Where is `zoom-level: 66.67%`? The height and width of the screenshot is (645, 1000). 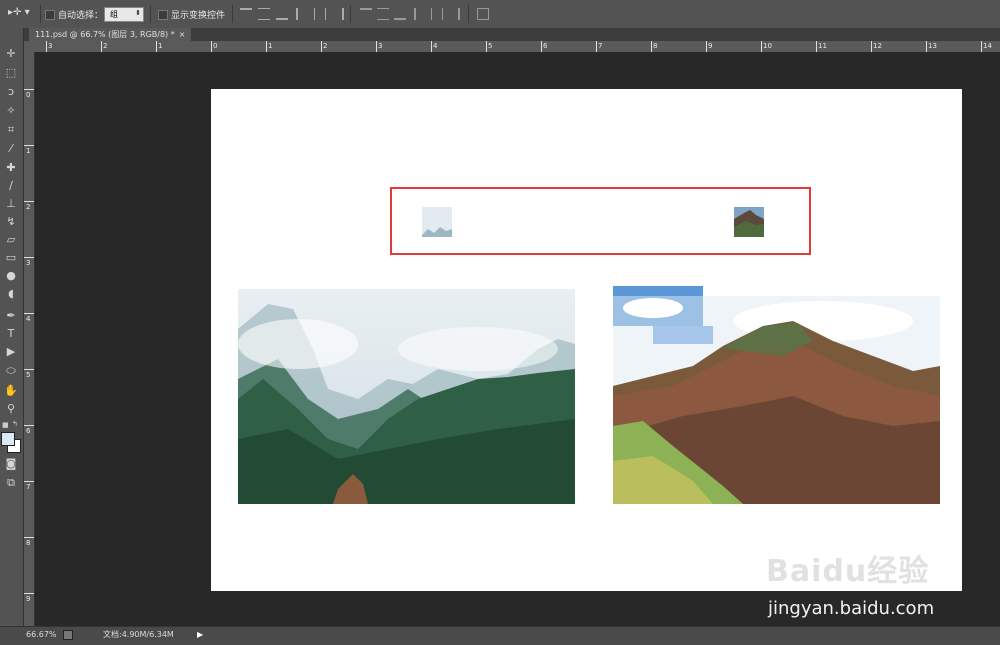
zoom-level: 66.67% is located at coordinates (41, 635).